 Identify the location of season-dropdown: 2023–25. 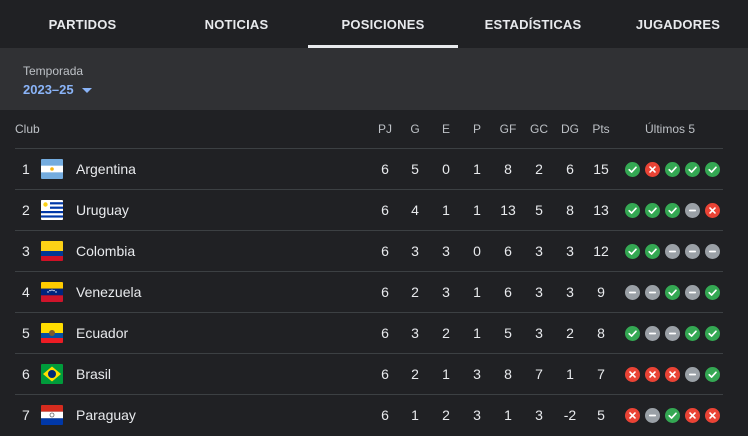
(57, 89).